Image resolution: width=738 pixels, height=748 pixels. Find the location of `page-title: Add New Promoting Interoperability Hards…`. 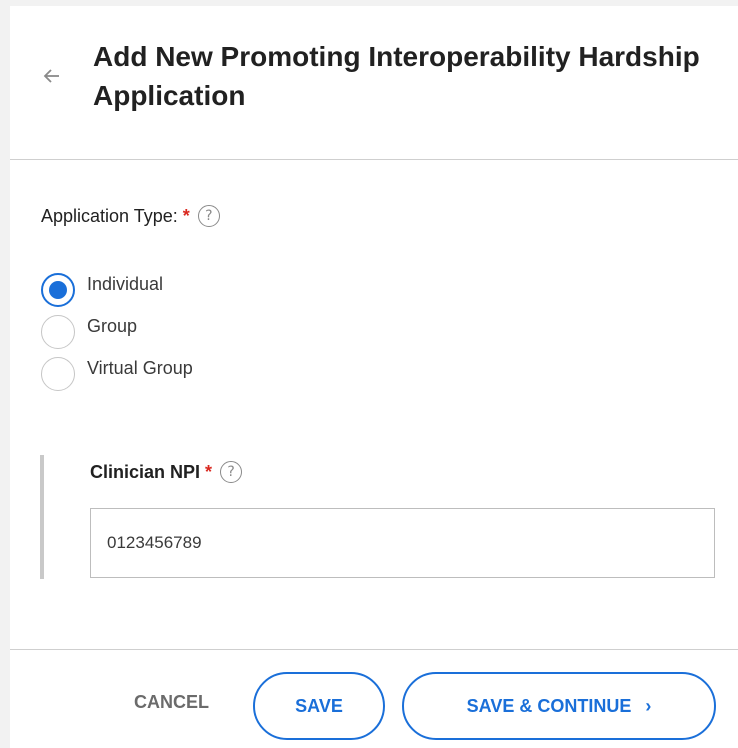

page-title: Add New Promoting Interoperability Hards… is located at coordinates (396, 76).